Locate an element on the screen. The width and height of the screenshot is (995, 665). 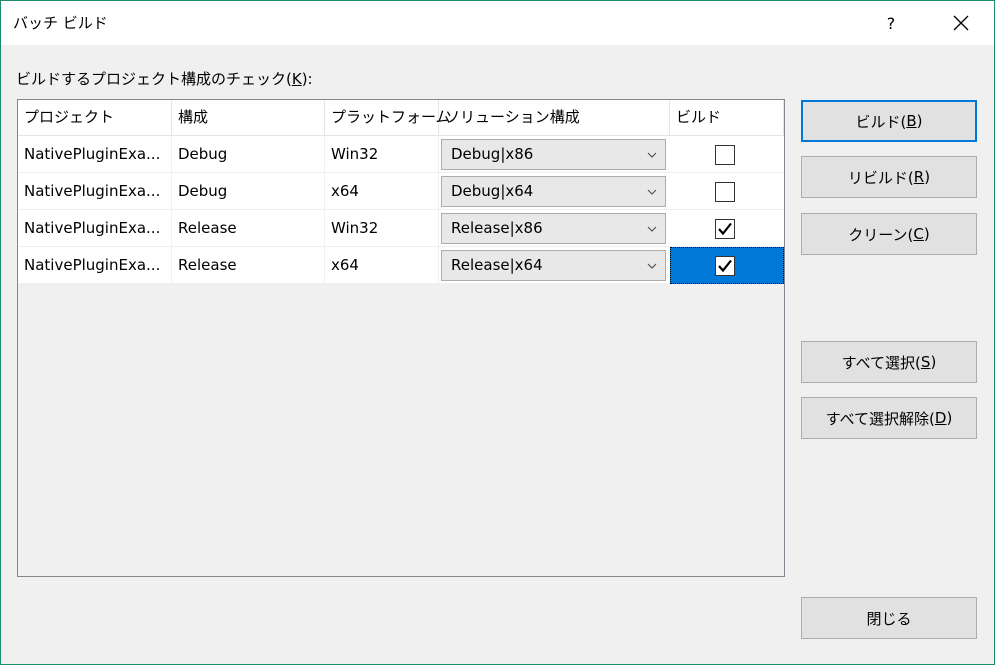
solution-config-dropdown: Release|x86 is located at coordinates (553, 228).